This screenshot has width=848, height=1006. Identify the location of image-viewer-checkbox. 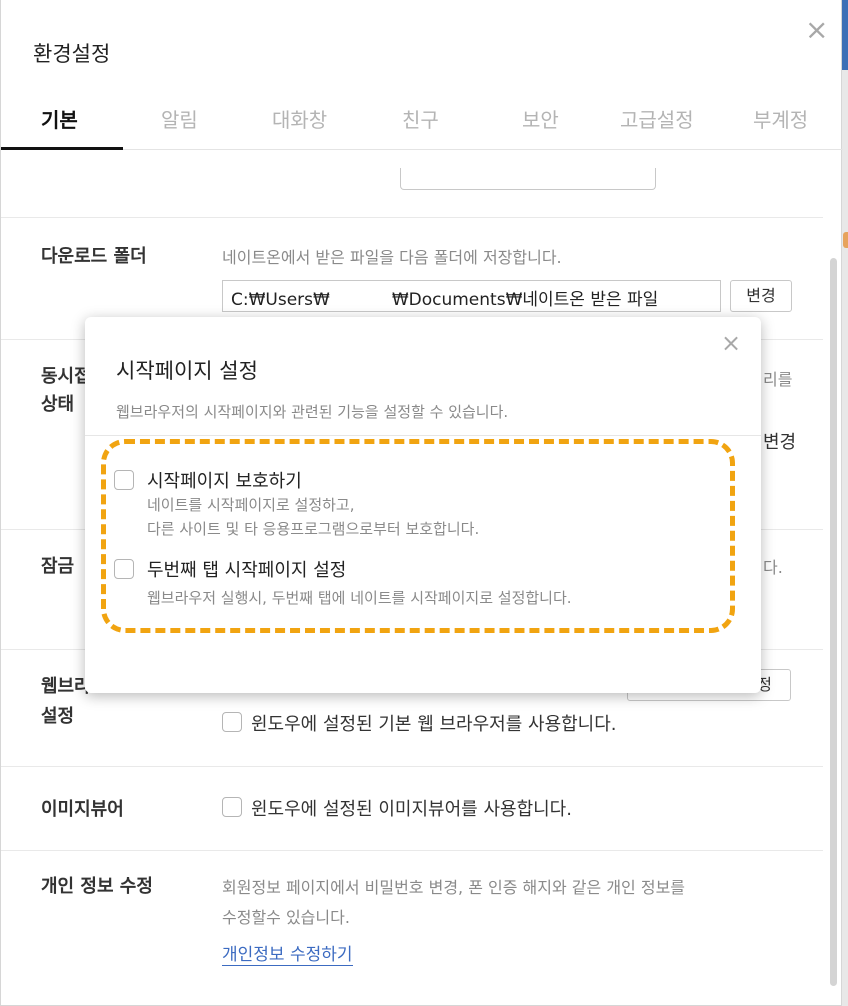
(232, 807).